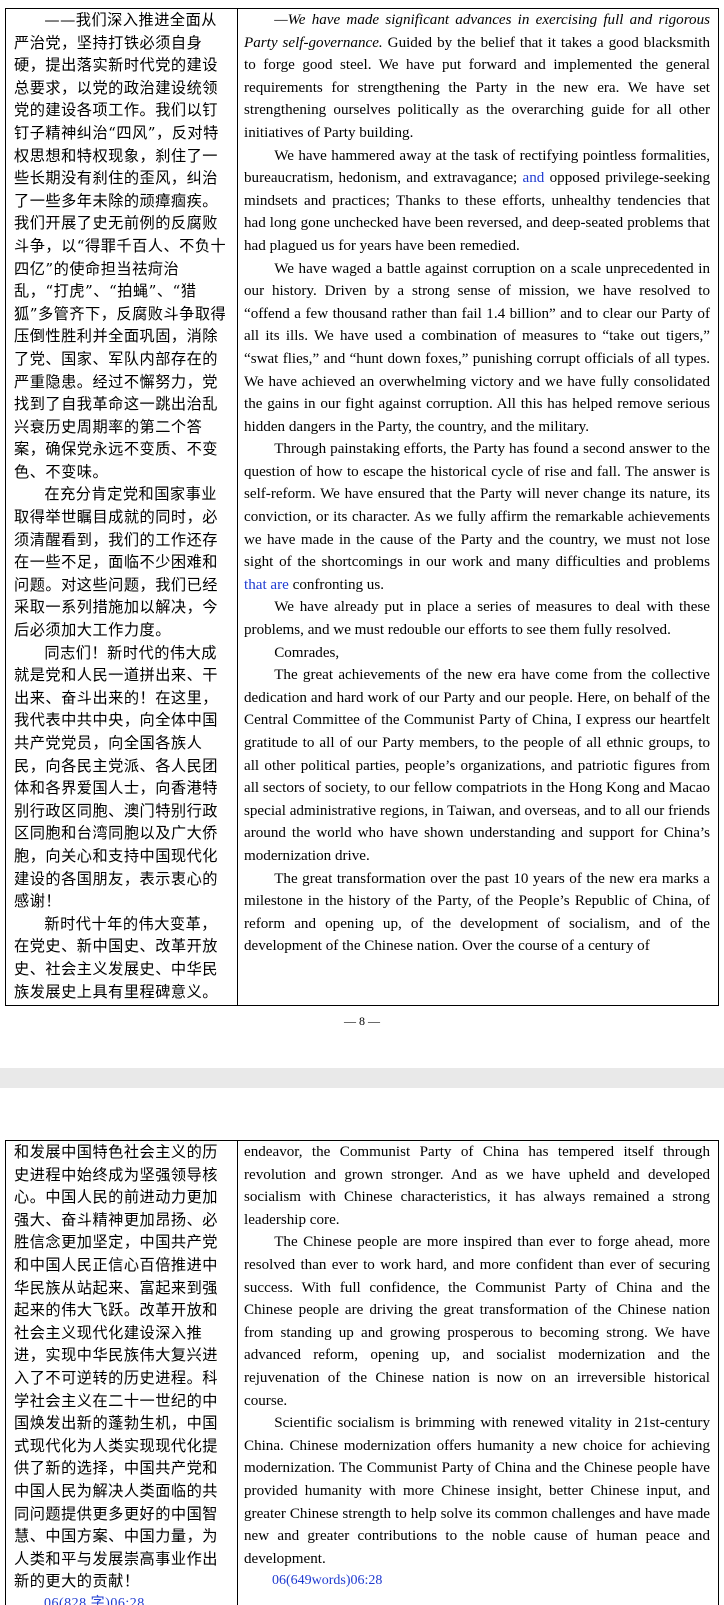 The image size is (724, 1605). What do you see at coordinates (362, 1021) in the screenshot?
I see `page-number: — 8 —` at bounding box center [362, 1021].